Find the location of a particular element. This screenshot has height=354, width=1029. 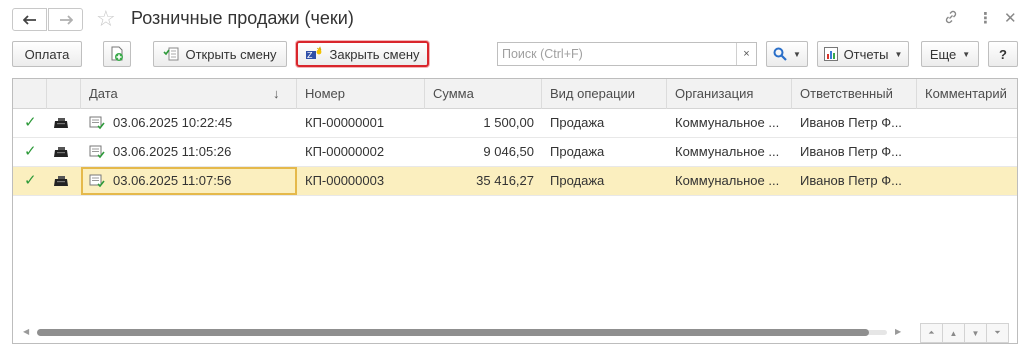

search-button: ▼ is located at coordinates (787, 54).